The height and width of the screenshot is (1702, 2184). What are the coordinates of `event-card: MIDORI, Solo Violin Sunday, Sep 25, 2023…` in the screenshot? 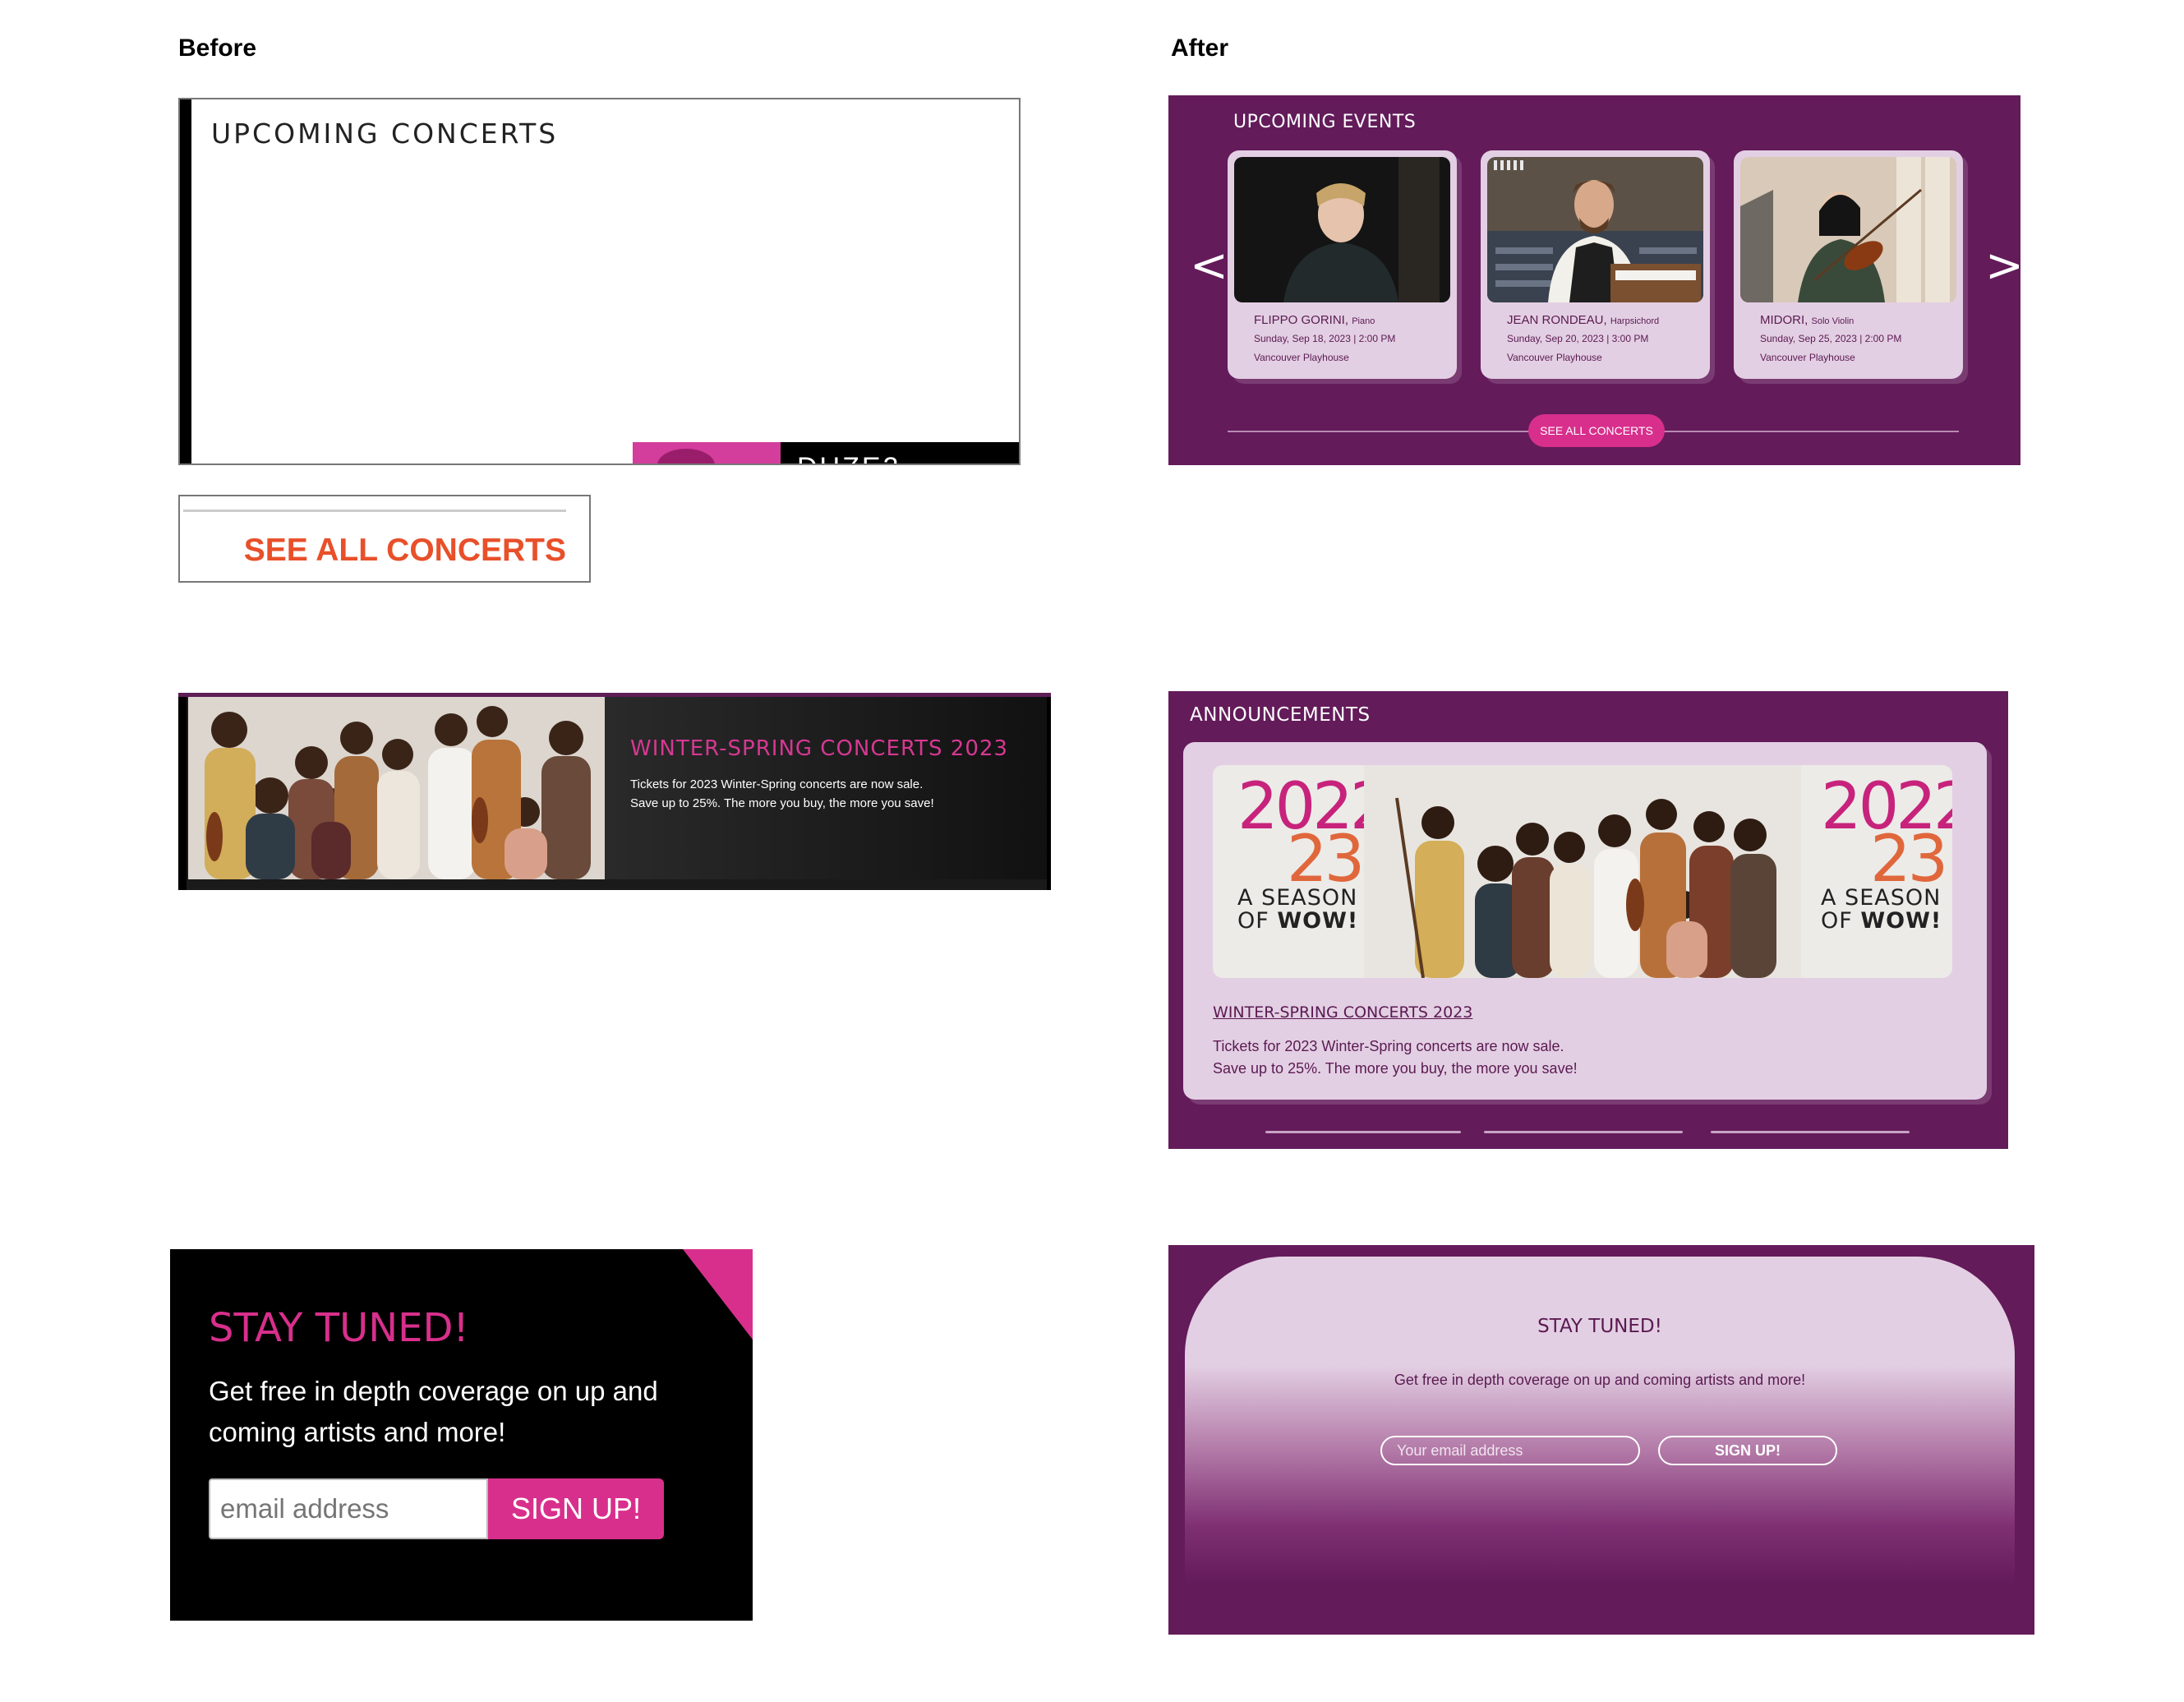 It's located at (1848, 264).